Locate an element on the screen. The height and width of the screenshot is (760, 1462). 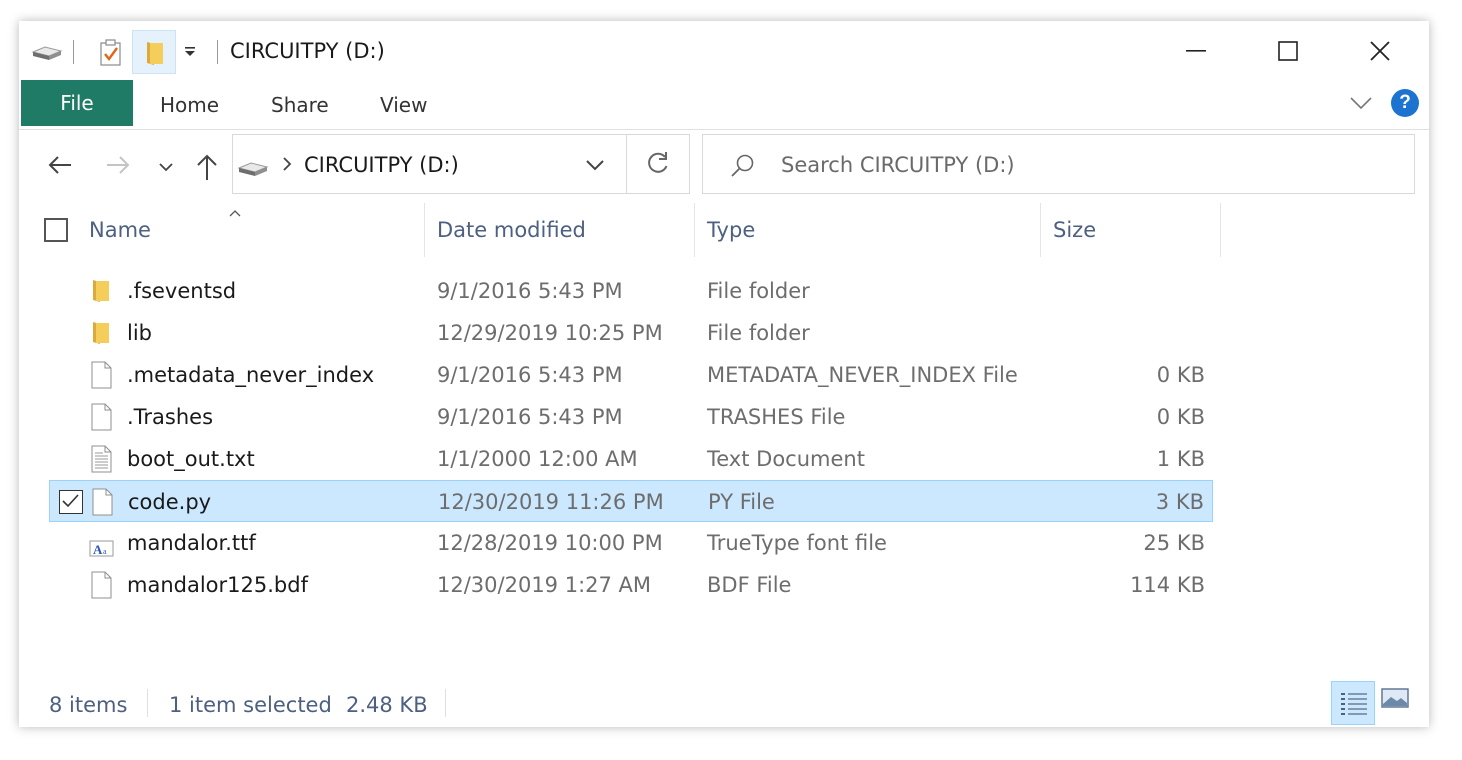
close-icon is located at coordinates (1380, 51).